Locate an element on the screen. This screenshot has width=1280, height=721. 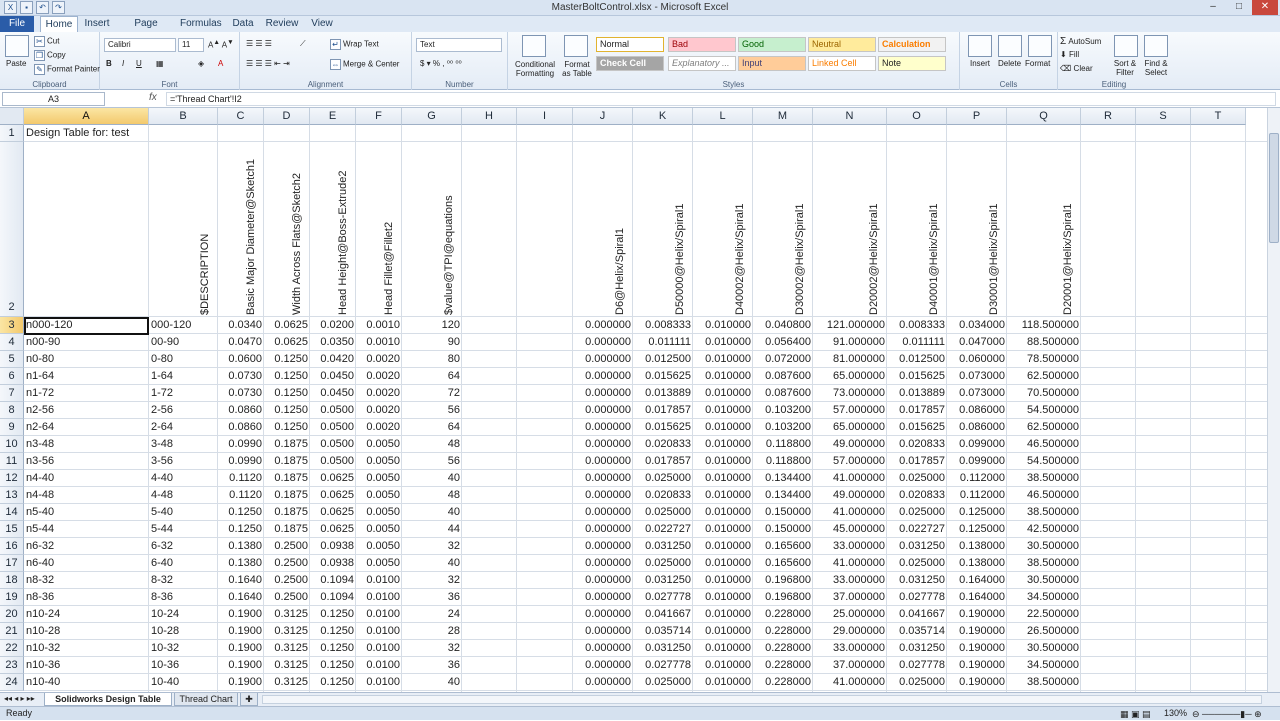
cell-J20: 0.000000 is located at coordinates (603, 614).